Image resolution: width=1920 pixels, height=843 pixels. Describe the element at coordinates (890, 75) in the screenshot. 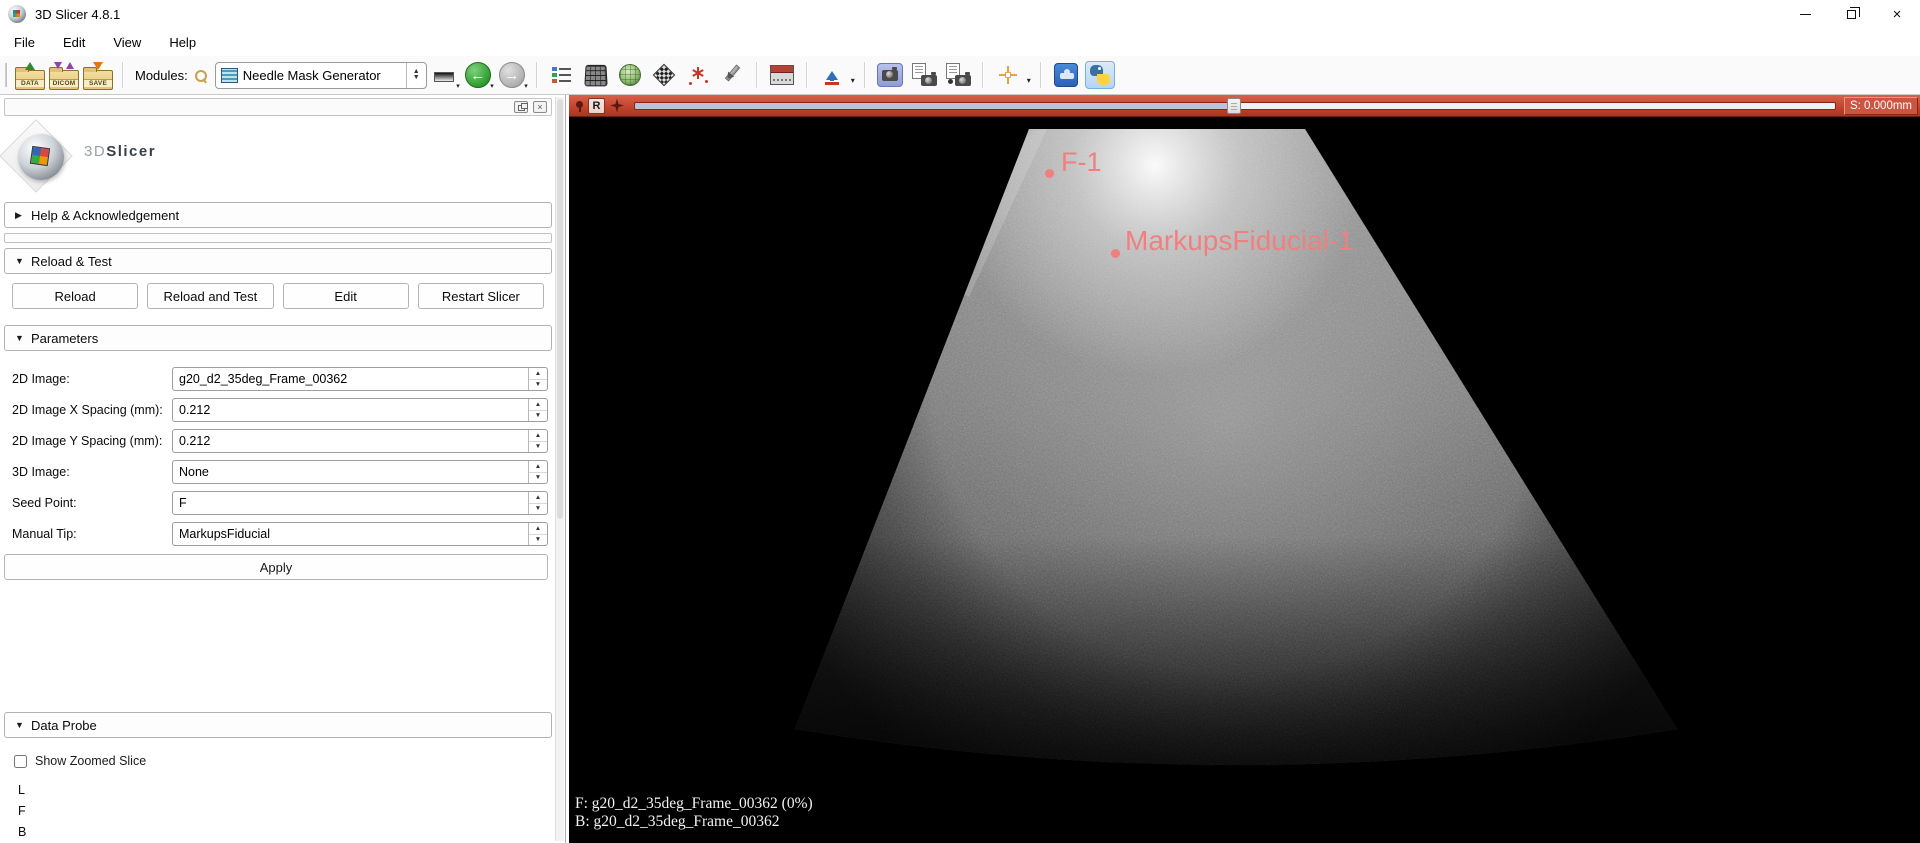

I see `screenshot-button` at that location.